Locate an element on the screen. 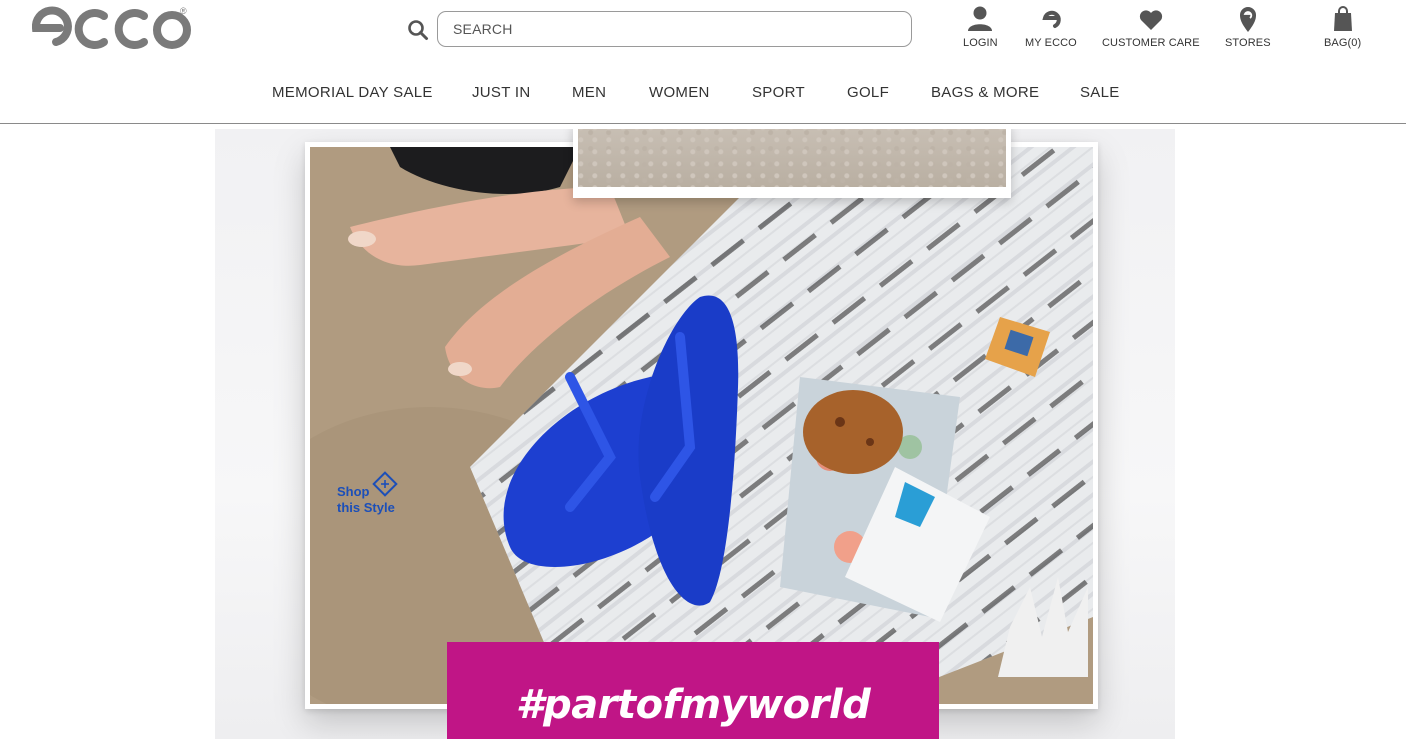 The height and width of the screenshot is (739, 1406). bag-link: BAG(0) is located at coordinates (1342, 26).